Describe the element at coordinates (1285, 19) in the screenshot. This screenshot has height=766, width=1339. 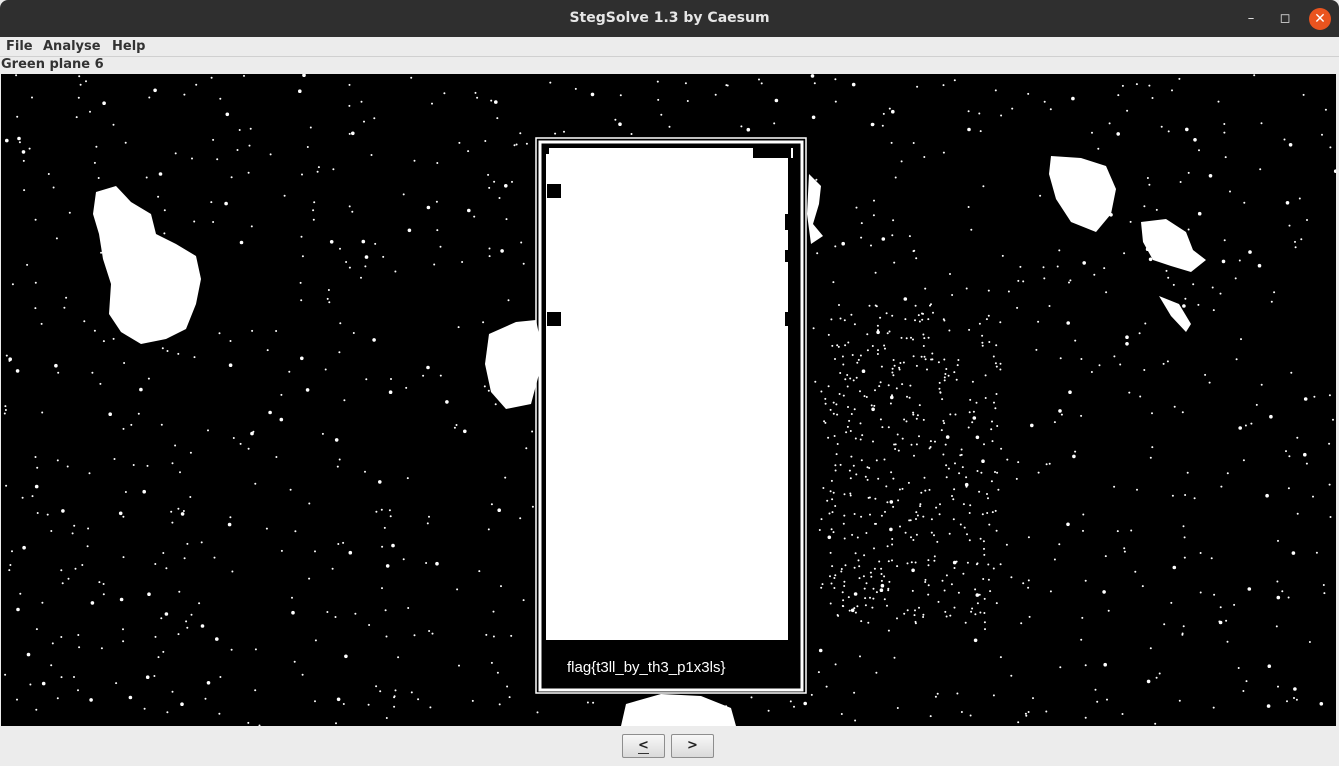
I see `maximize-icon: ◻` at that location.